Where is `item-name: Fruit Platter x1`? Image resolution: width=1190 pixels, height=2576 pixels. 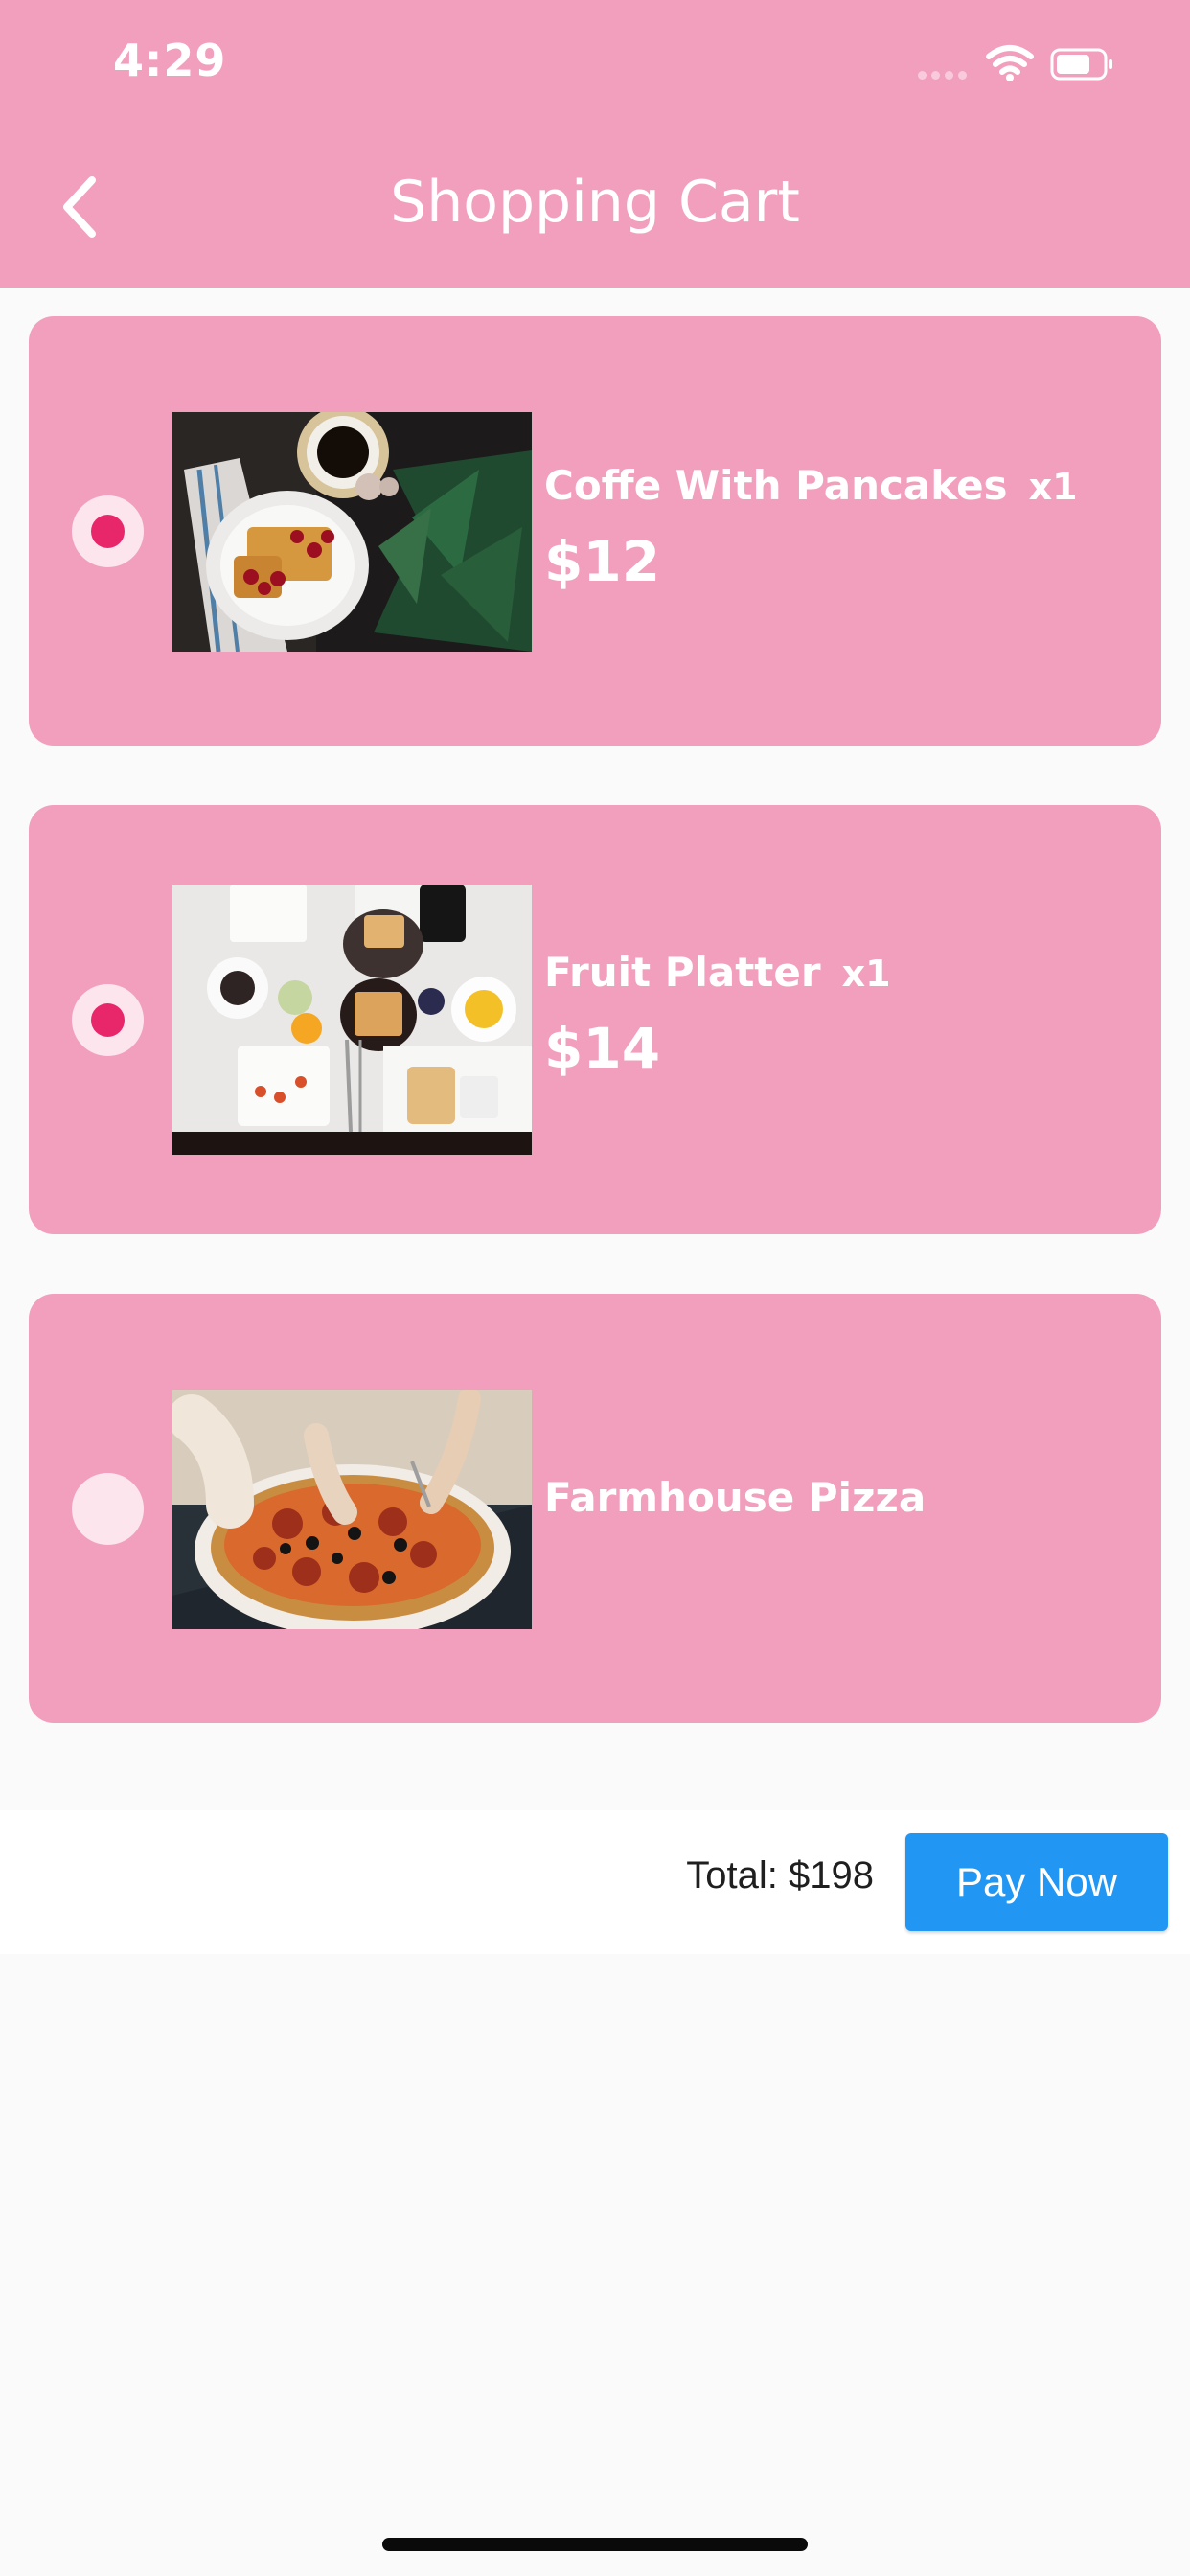
item-name: Fruit Platter x1 is located at coordinates (717, 972).